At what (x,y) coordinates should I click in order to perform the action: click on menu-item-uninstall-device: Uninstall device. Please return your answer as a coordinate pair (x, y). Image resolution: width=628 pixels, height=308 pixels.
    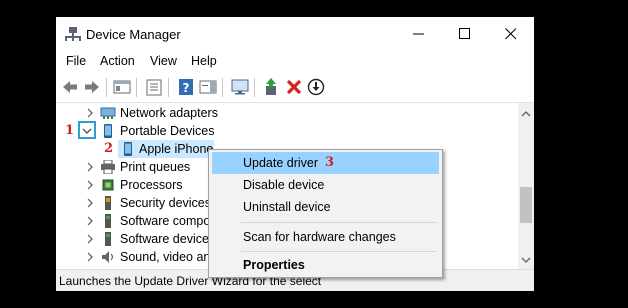
    Looking at the image, I should click on (325, 207).